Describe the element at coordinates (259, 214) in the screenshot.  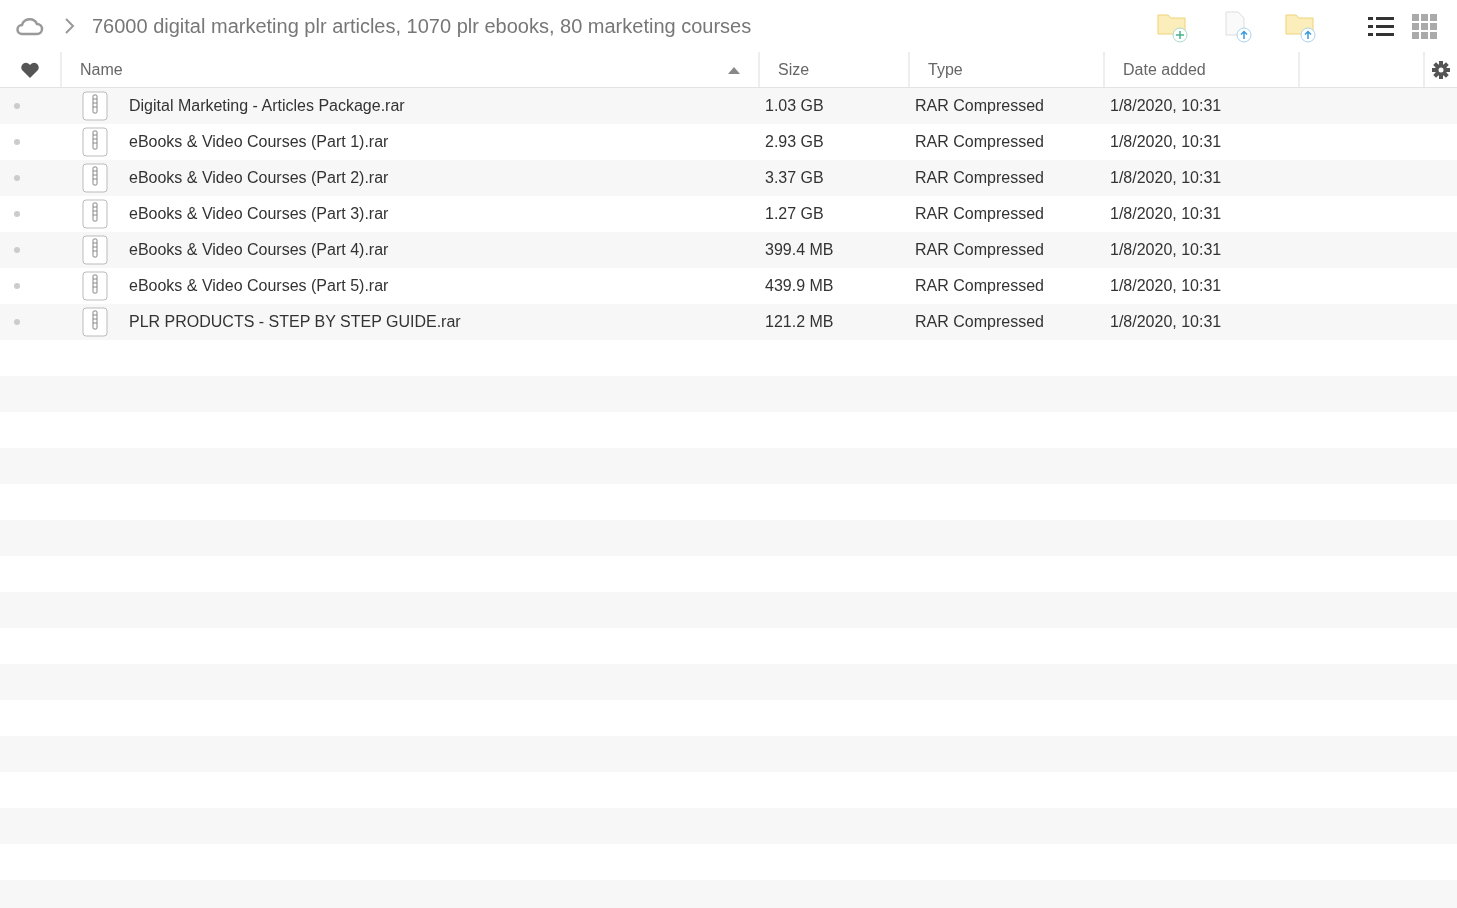
I see `file-name: eBooks & Video Courses (Part 3).rar` at that location.